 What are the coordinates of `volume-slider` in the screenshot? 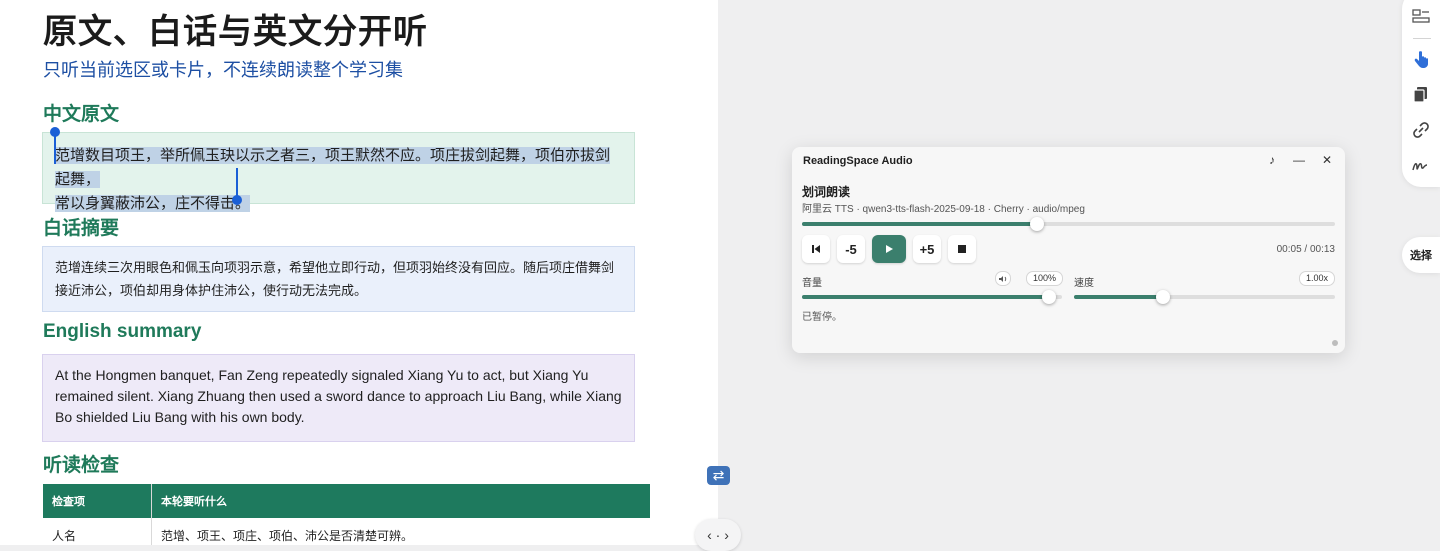 It's located at (932, 297).